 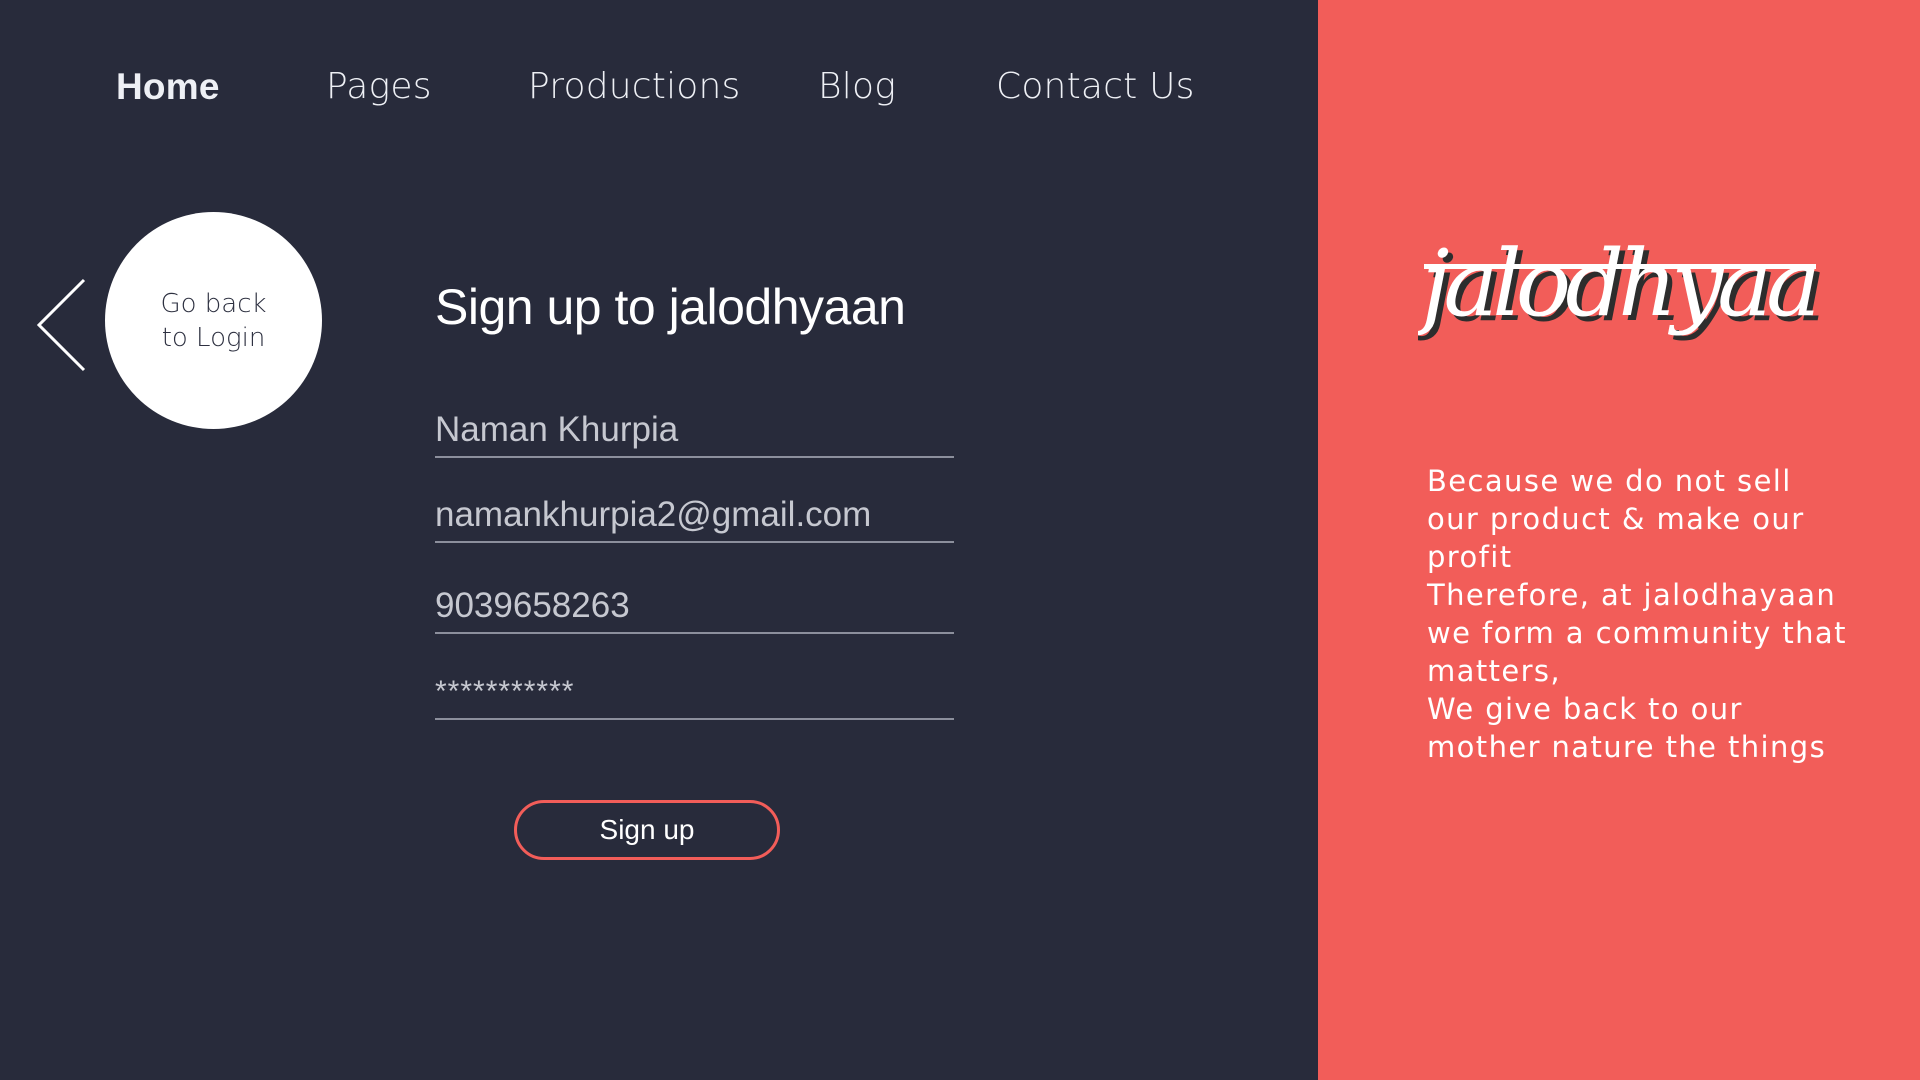 What do you see at coordinates (379, 86) in the screenshot?
I see `nav-pages: Pages` at bounding box center [379, 86].